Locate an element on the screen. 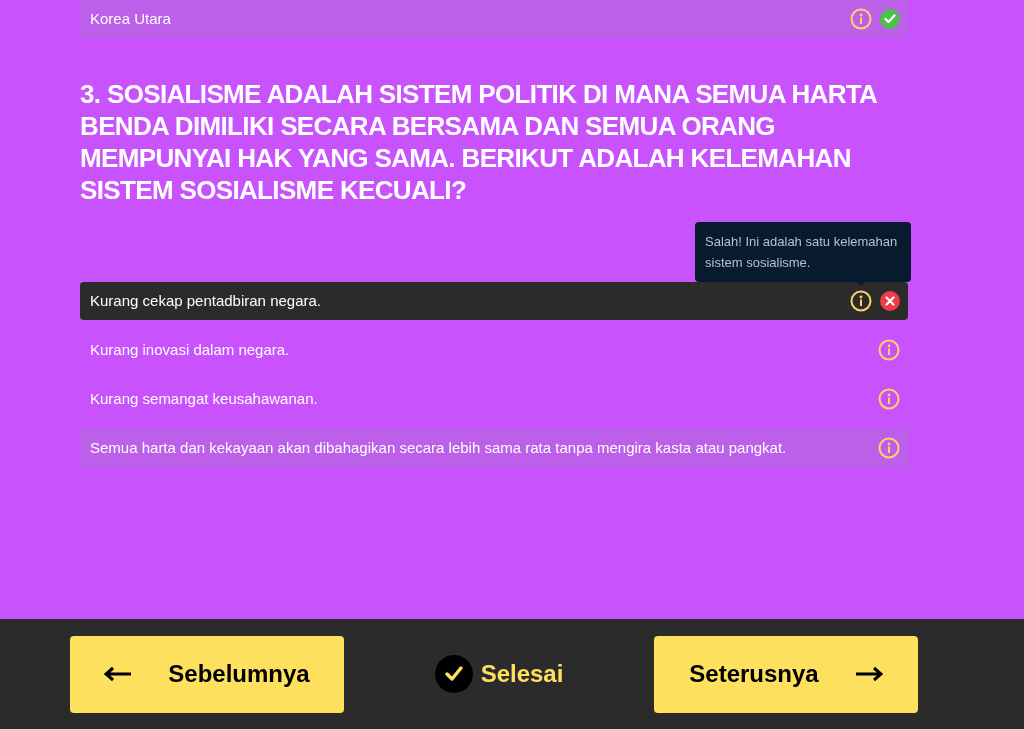  option-text: Semua harta dan kekayaan akan dibahagikan secara lebih sama rata tanpa mengira kasta atau pangkat. is located at coordinates (439, 447).